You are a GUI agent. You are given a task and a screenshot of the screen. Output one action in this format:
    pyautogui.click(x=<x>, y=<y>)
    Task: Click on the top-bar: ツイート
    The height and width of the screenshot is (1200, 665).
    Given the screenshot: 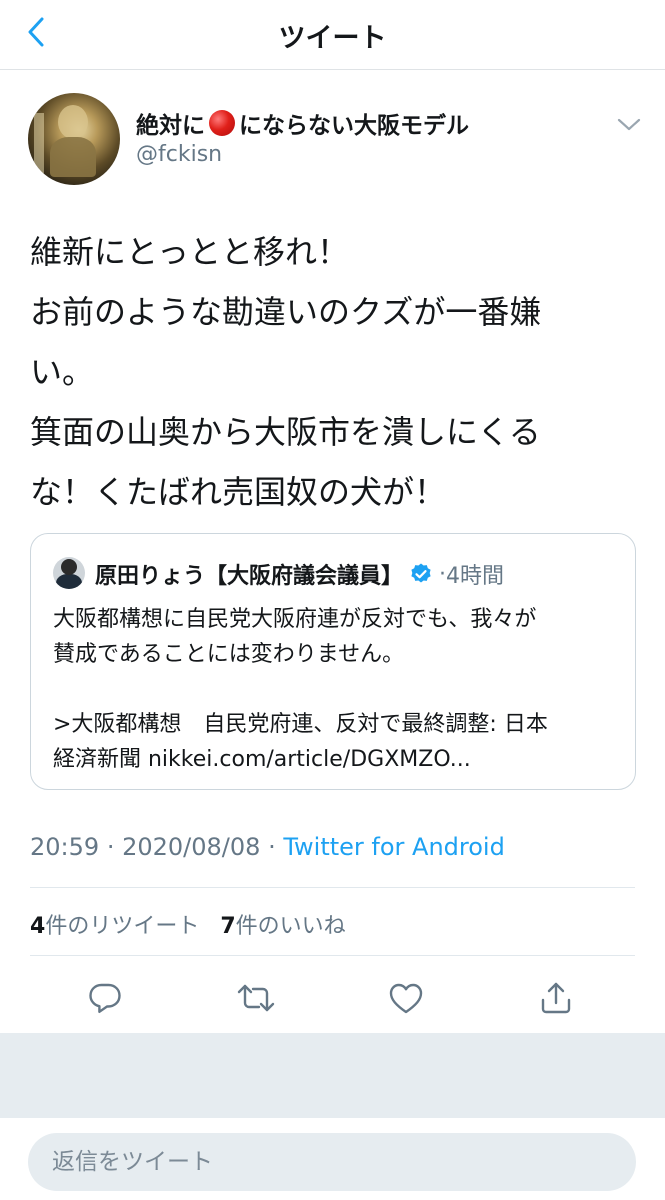 What is the action you would take?
    pyautogui.click(x=332, y=35)
    